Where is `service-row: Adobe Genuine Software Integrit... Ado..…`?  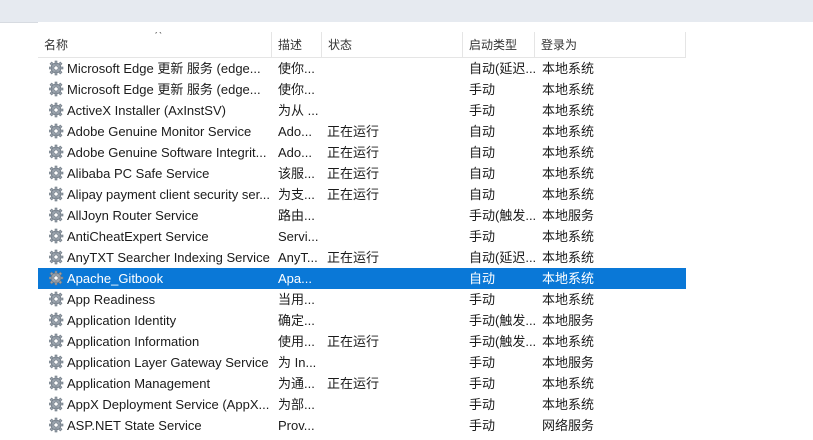
service-row: Adobe Genuine Software Integrit... Ado..… is located at coordinates (362, 152).